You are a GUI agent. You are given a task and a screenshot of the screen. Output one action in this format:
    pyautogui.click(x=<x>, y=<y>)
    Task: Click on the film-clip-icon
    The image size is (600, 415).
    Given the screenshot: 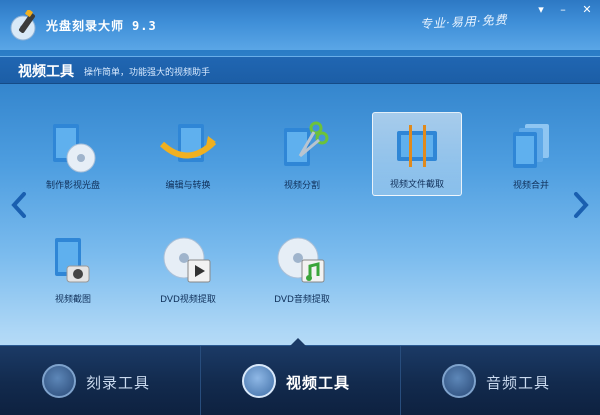 What is the action you would take?
    pyautogui.click(x=417, y=146)
    